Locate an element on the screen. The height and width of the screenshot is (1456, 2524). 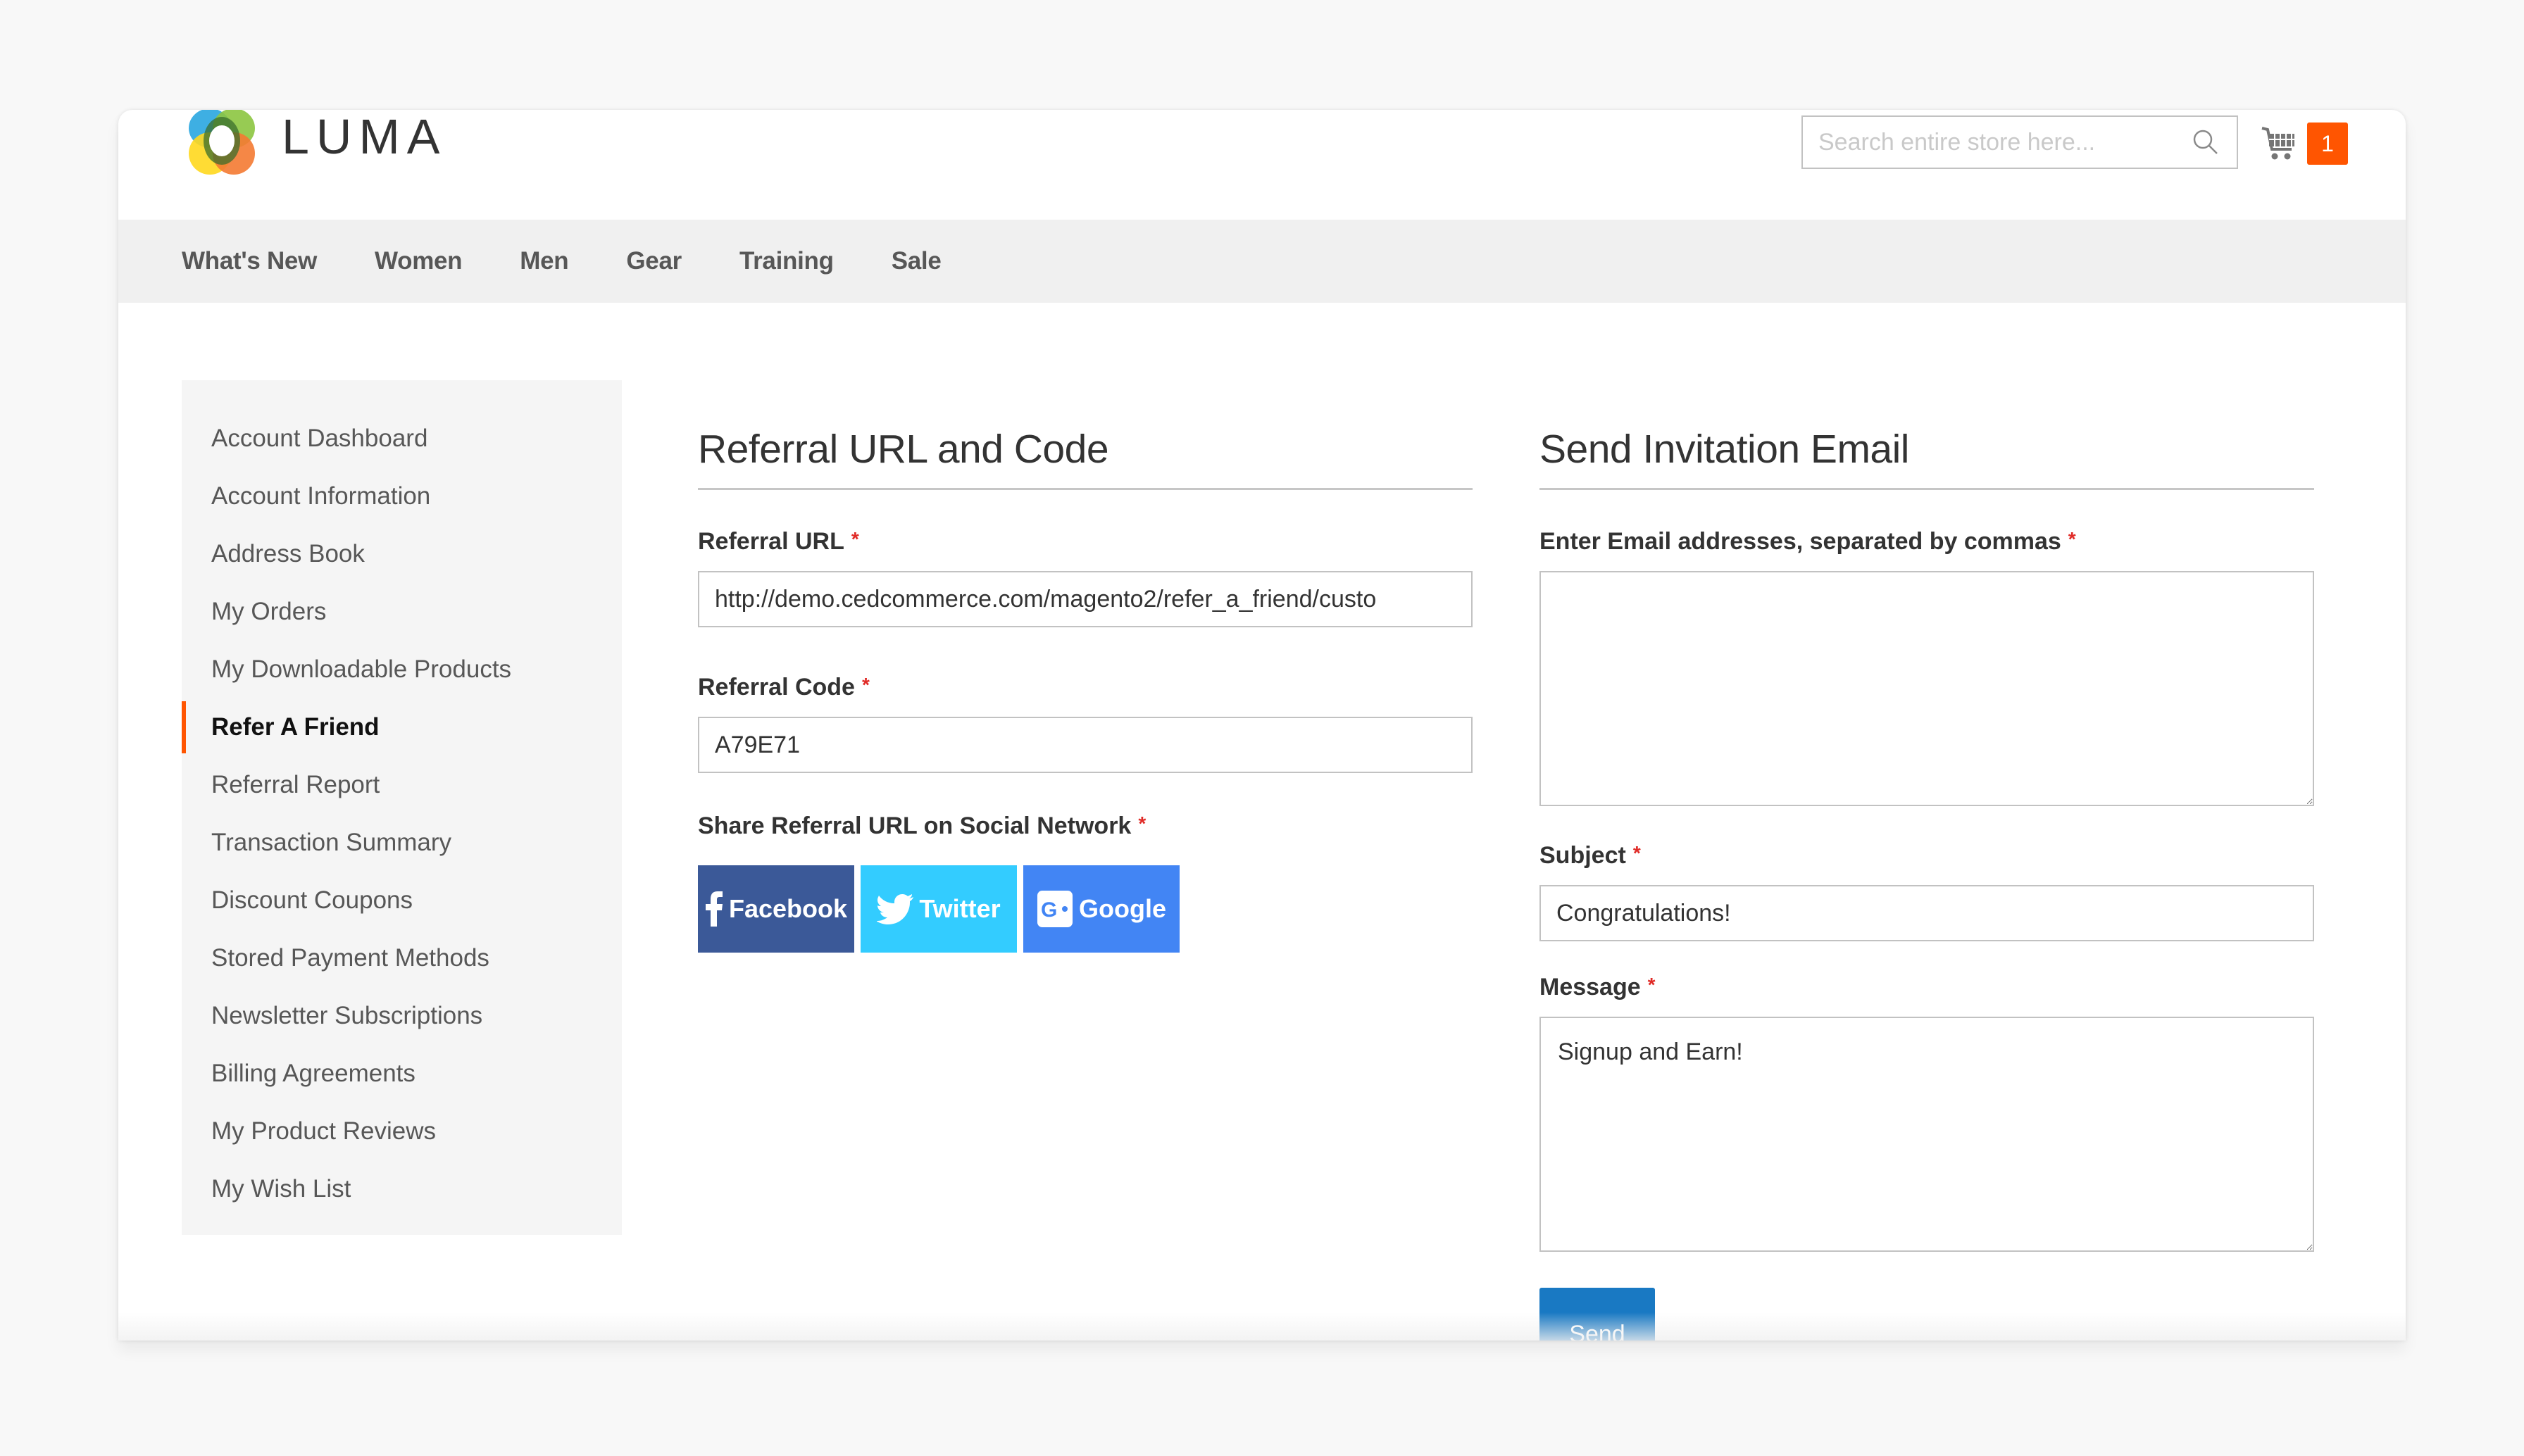
sidebar-item-newsletter-subscriptions: Newsletter Subscriptions is located at coordinates (402, 1016).